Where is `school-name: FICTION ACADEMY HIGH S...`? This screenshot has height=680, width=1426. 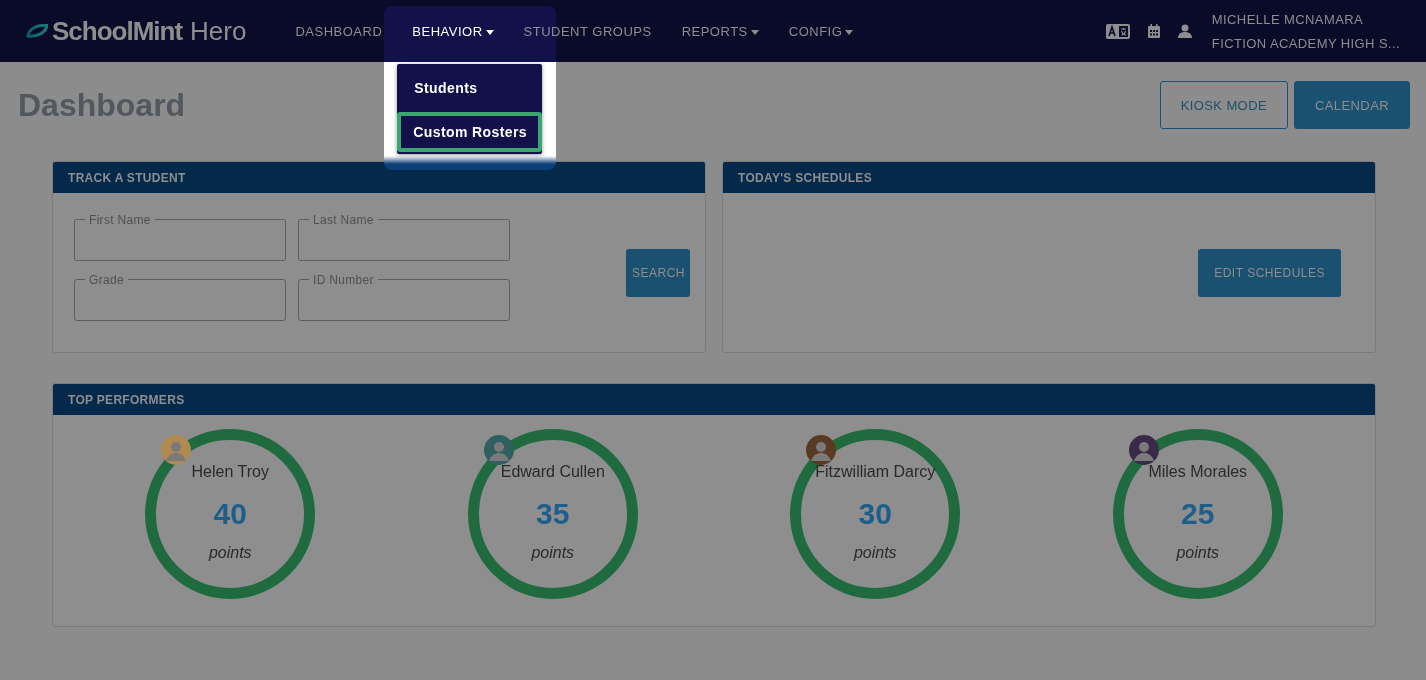
school-name: FICTION ACADEMY HIGH S... is located at coordinates (1305, 43).